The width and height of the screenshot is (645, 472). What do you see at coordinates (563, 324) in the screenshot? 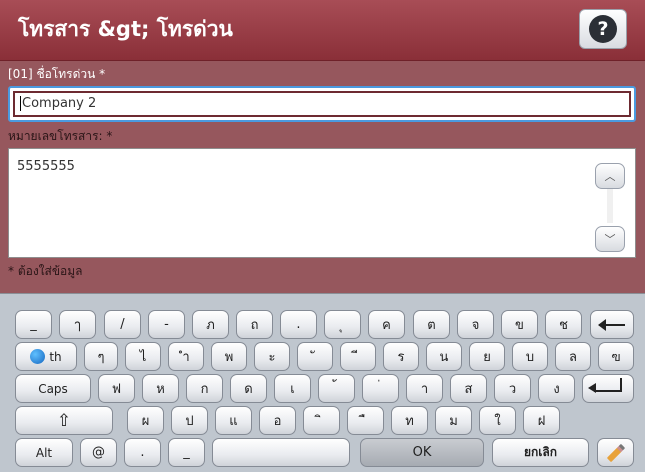
I see `key: ช` at bounding box center [563, 324].